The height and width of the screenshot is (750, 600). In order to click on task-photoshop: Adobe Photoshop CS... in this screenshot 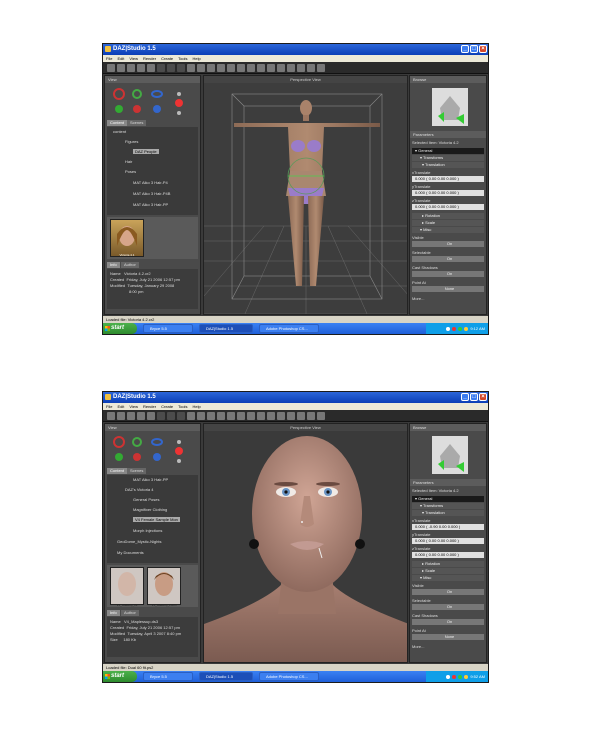, I will do `click(289, 676)`.